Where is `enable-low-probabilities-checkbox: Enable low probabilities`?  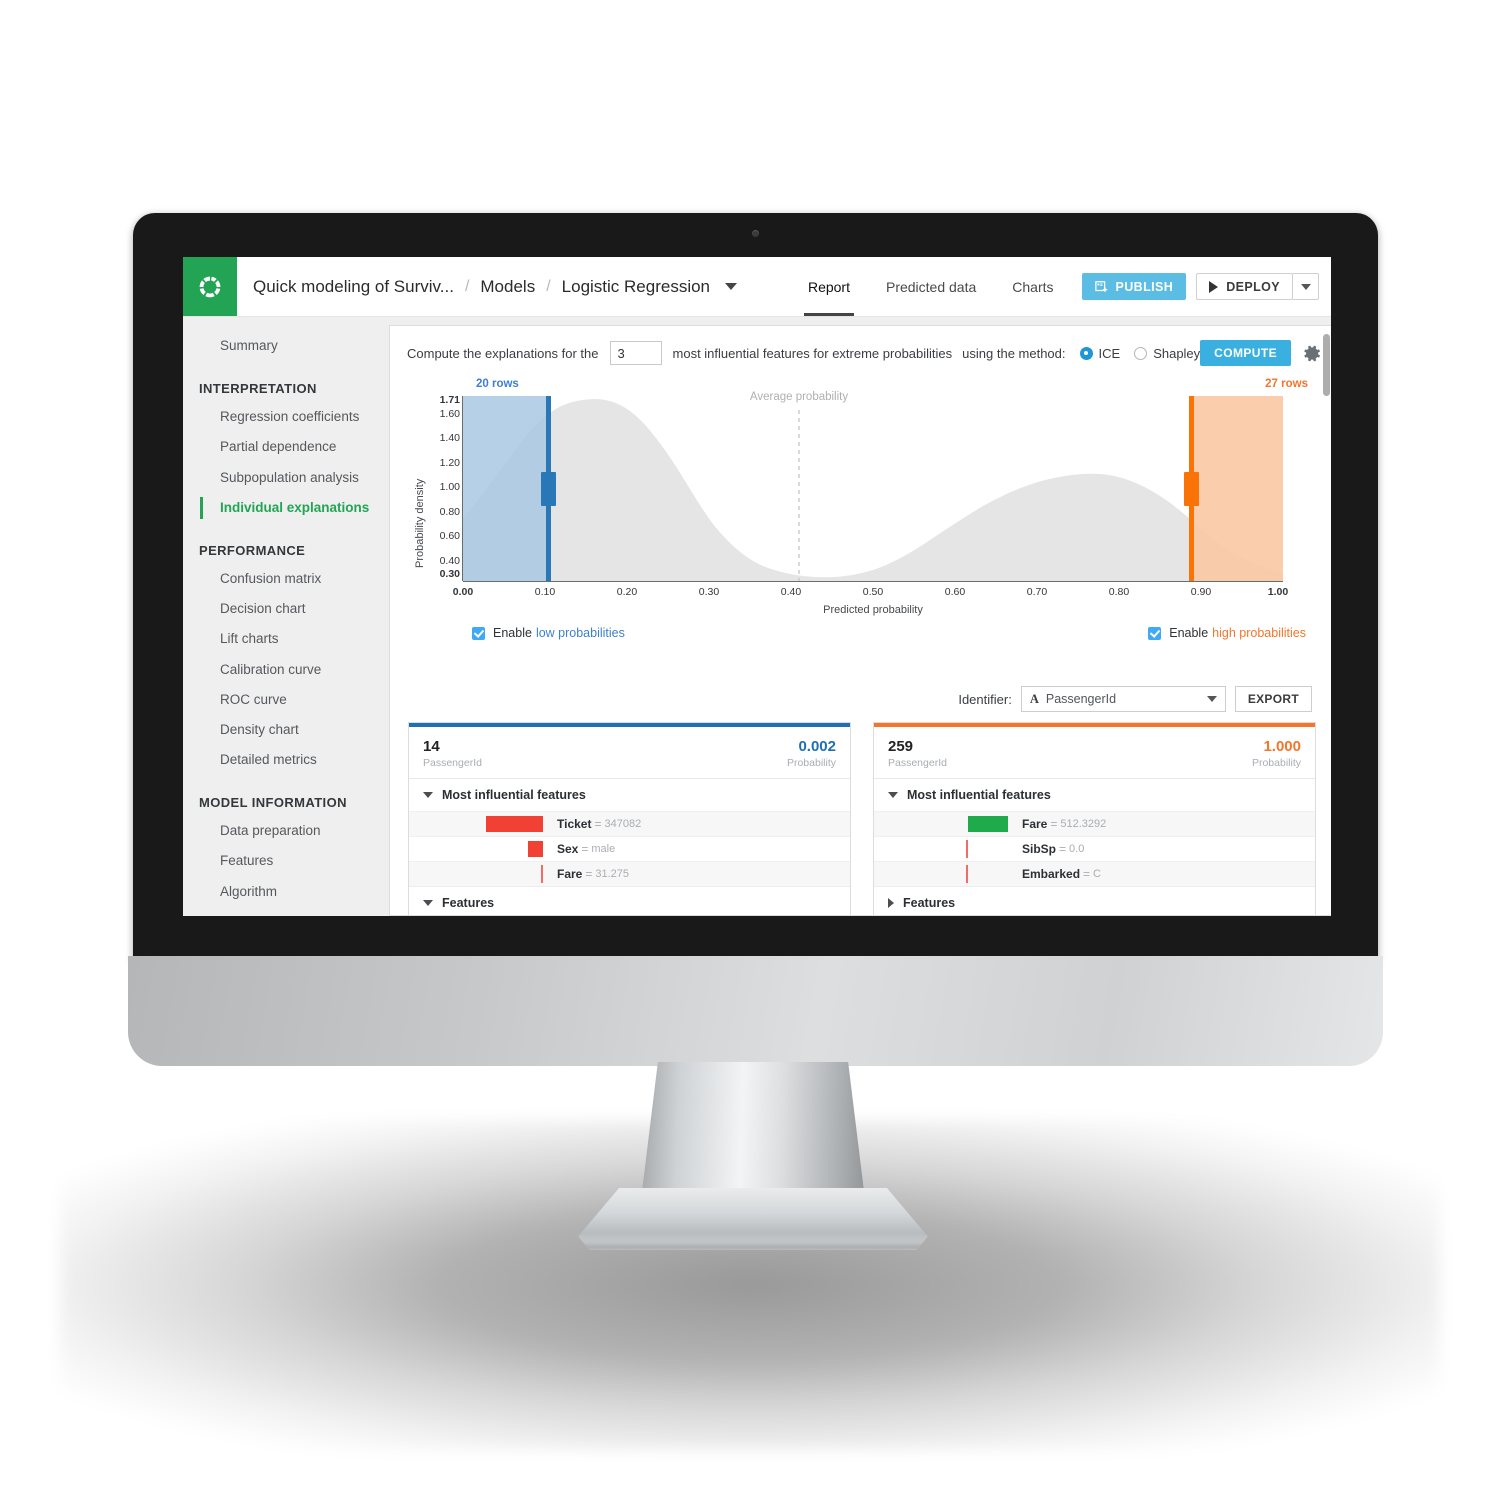 enable-low-probabilities-checkbox: Enable low probabilities is located at coordinates (548, 633).